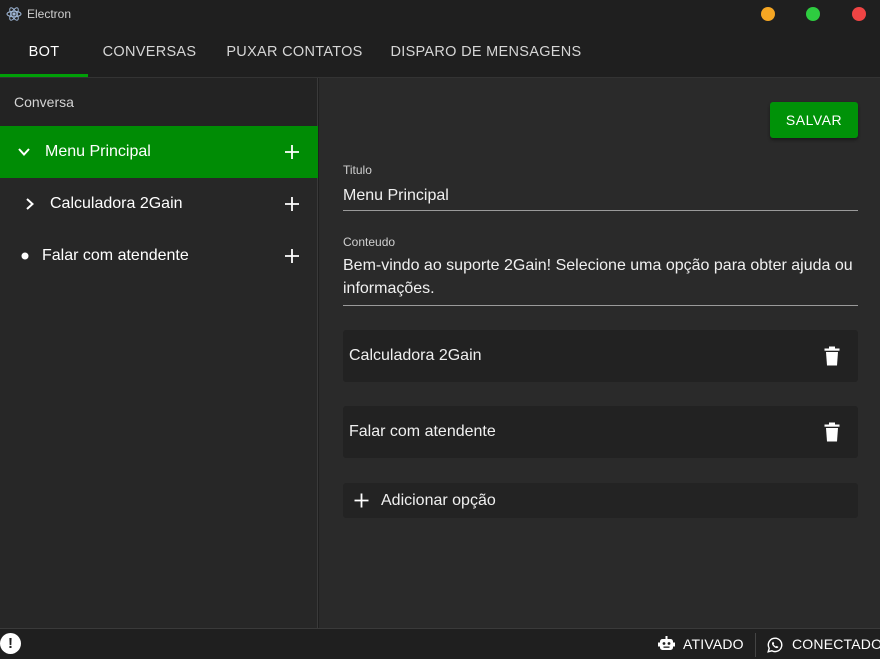 The width and height of the screenshot is (880, 659). What do you see at coordinates (666, 643) in the screenshot?
I see `robot-icon` at bounding box center [666, 643].